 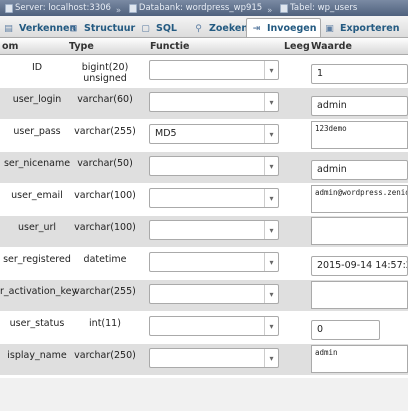 I want to click on table-row: r_activation_key varchar(255) ▾, so click(x=204, y=296).